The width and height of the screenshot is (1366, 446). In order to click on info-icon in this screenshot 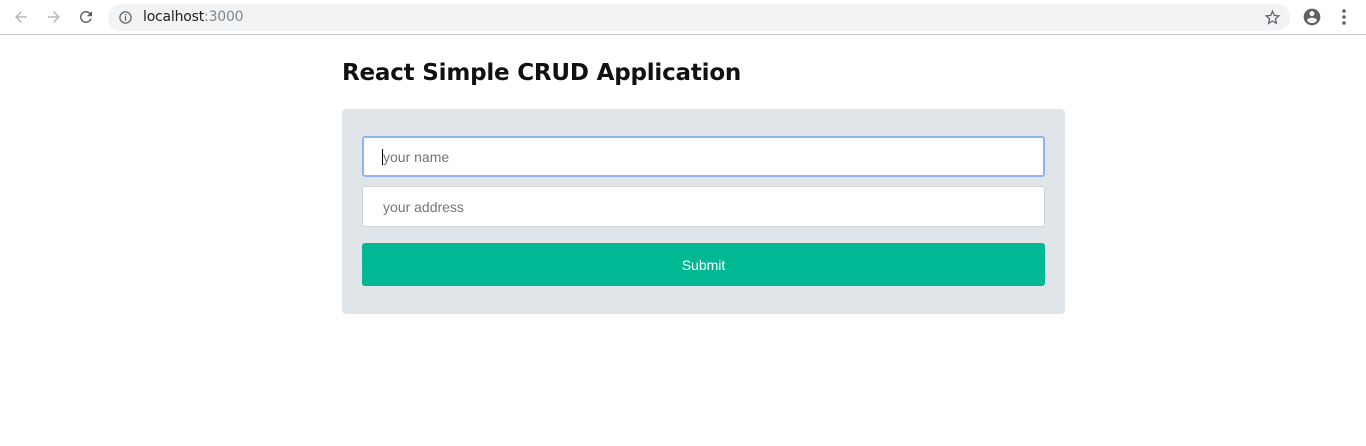, I will do `click(125, 17)`.